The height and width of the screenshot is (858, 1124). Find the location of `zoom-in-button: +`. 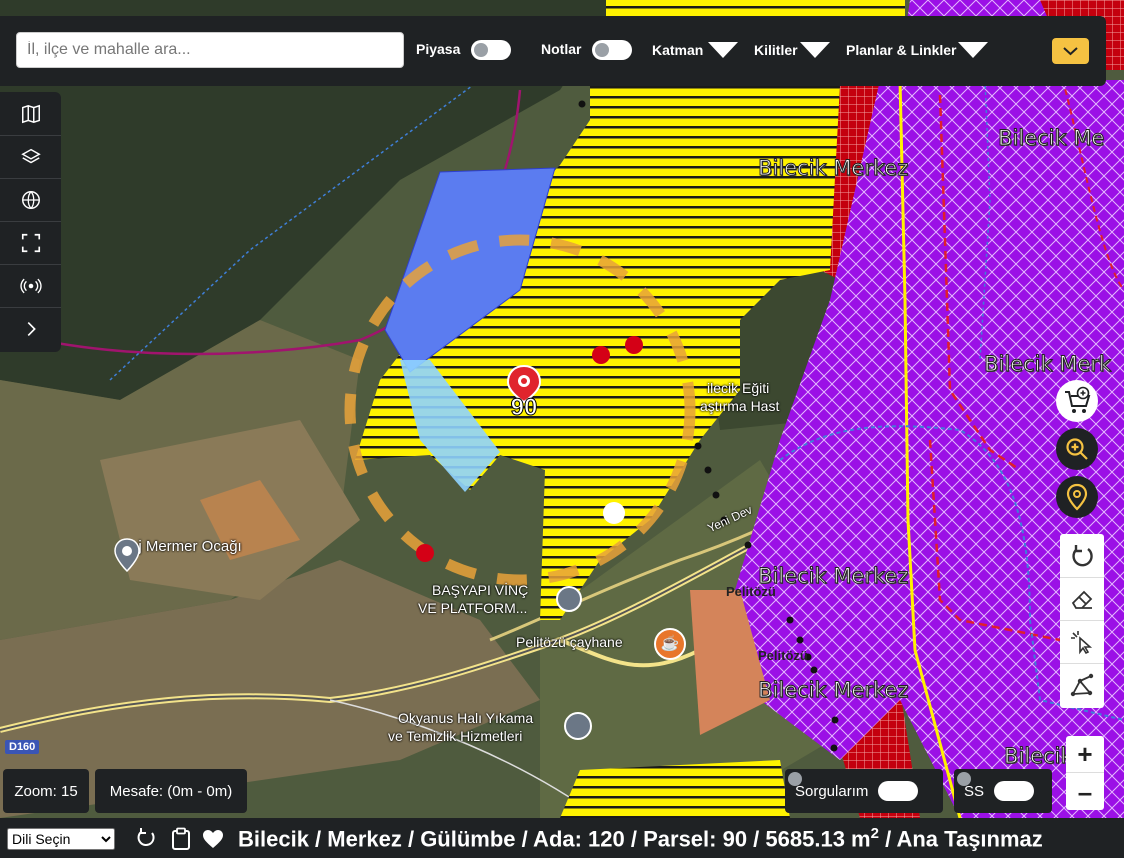

zoom-in-button: + is located at coordinates (1085, 754).